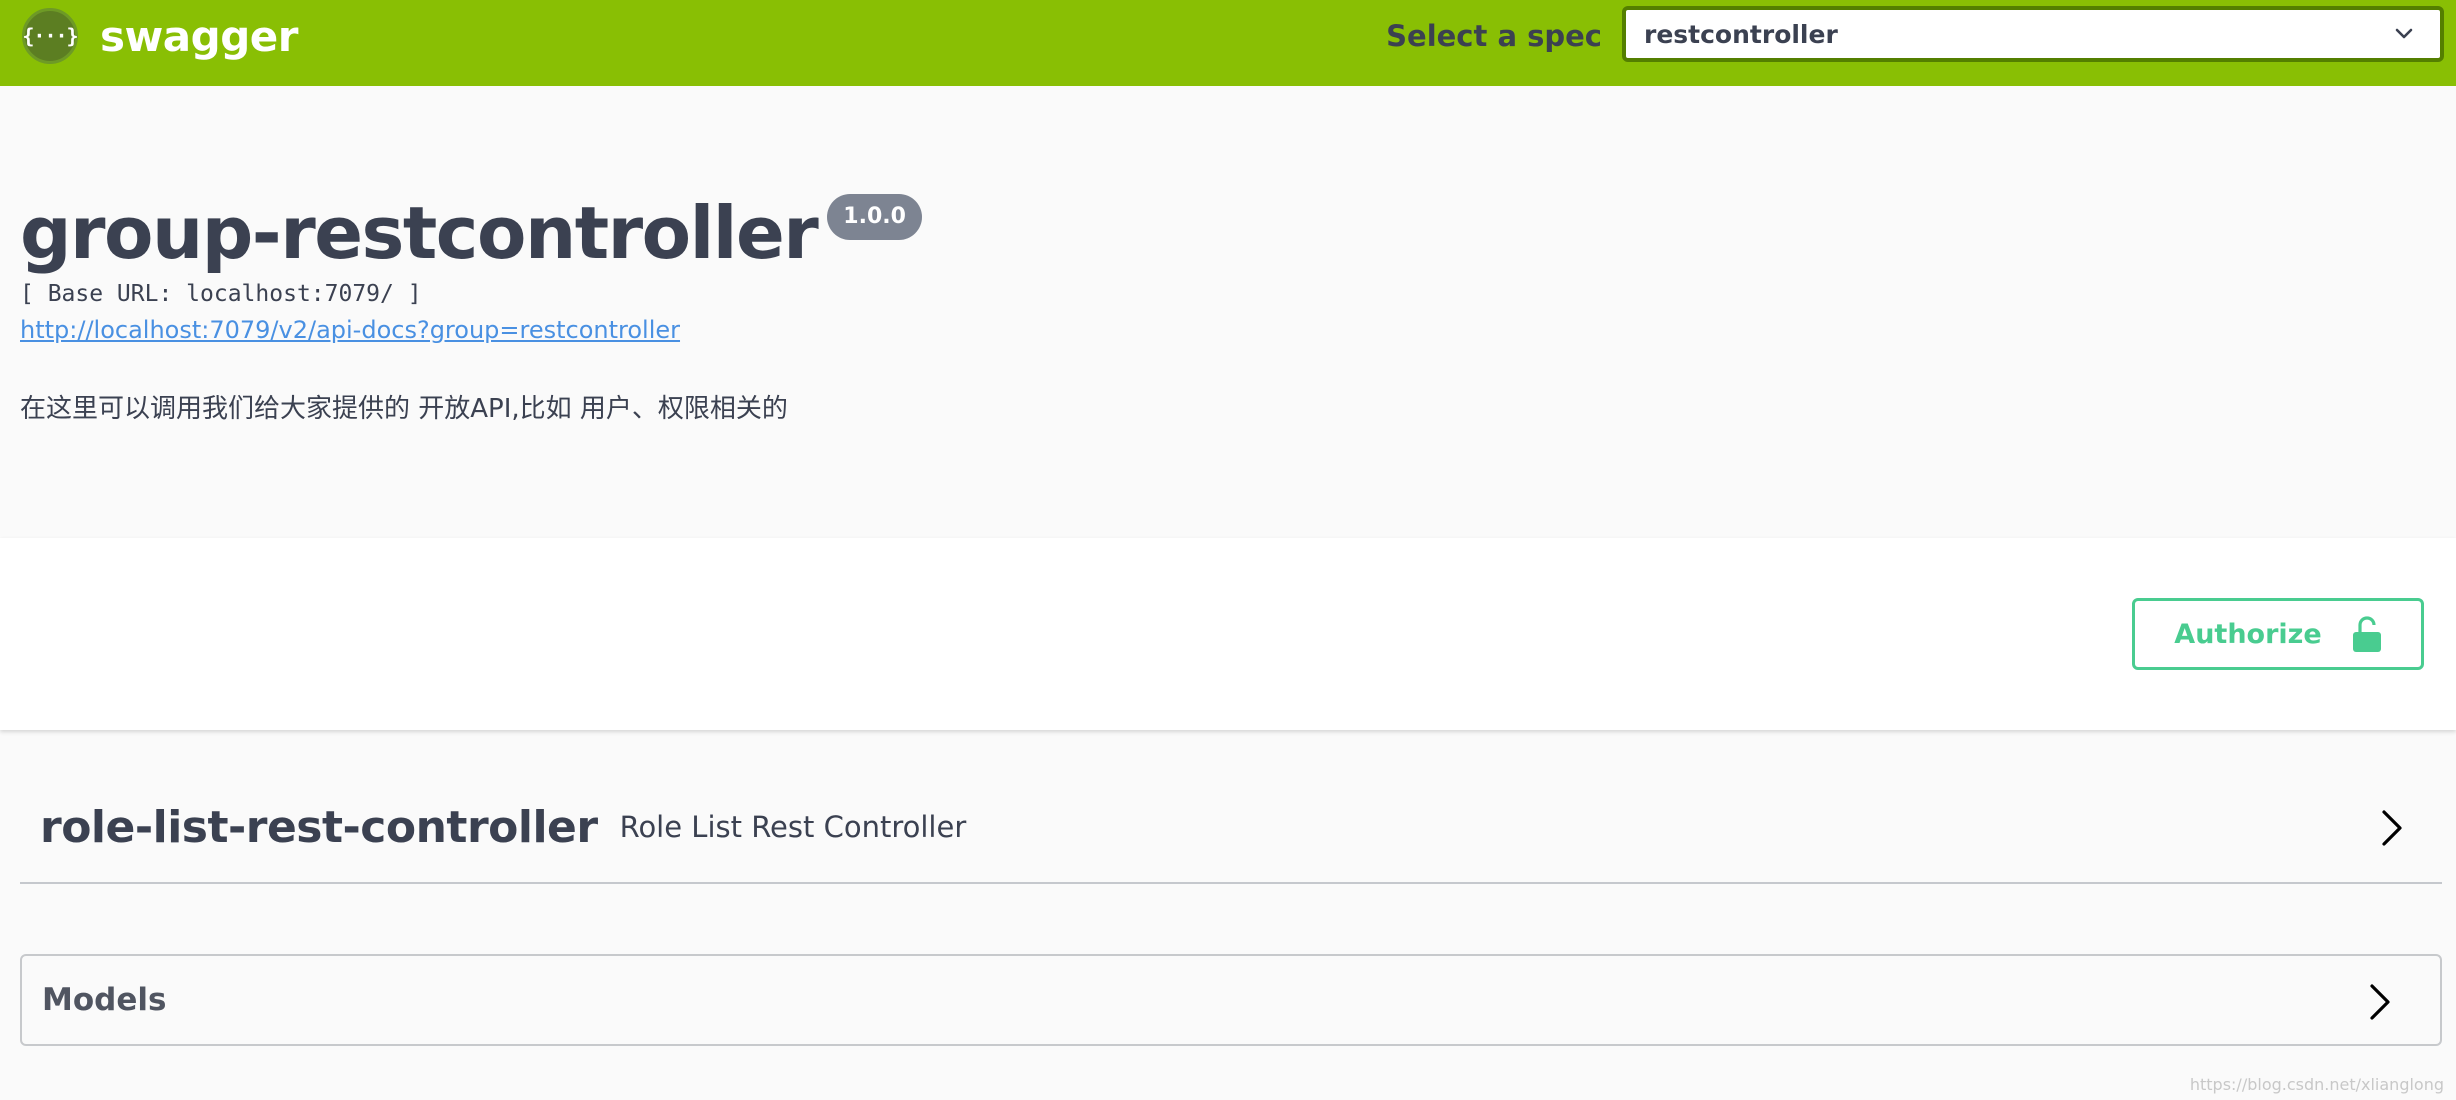 Image resolution: width=2456 pixels, height=1100 pixels. Describe the element at coordinates (793, 827) in the screenshot. I see `tag-description: Role List Rest Controller` at that location.